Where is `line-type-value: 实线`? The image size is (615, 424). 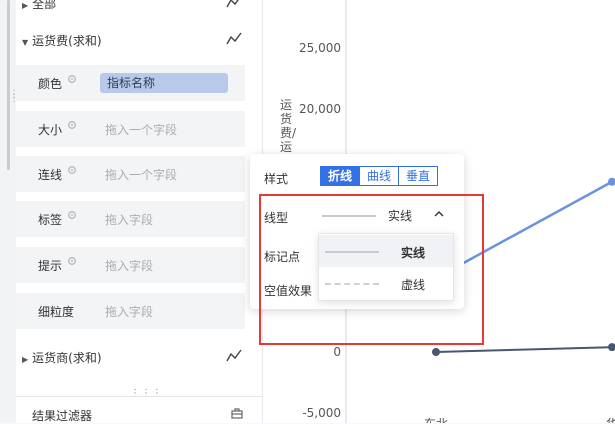
line-type-value: 实线 is located at coordinates (400, 216).